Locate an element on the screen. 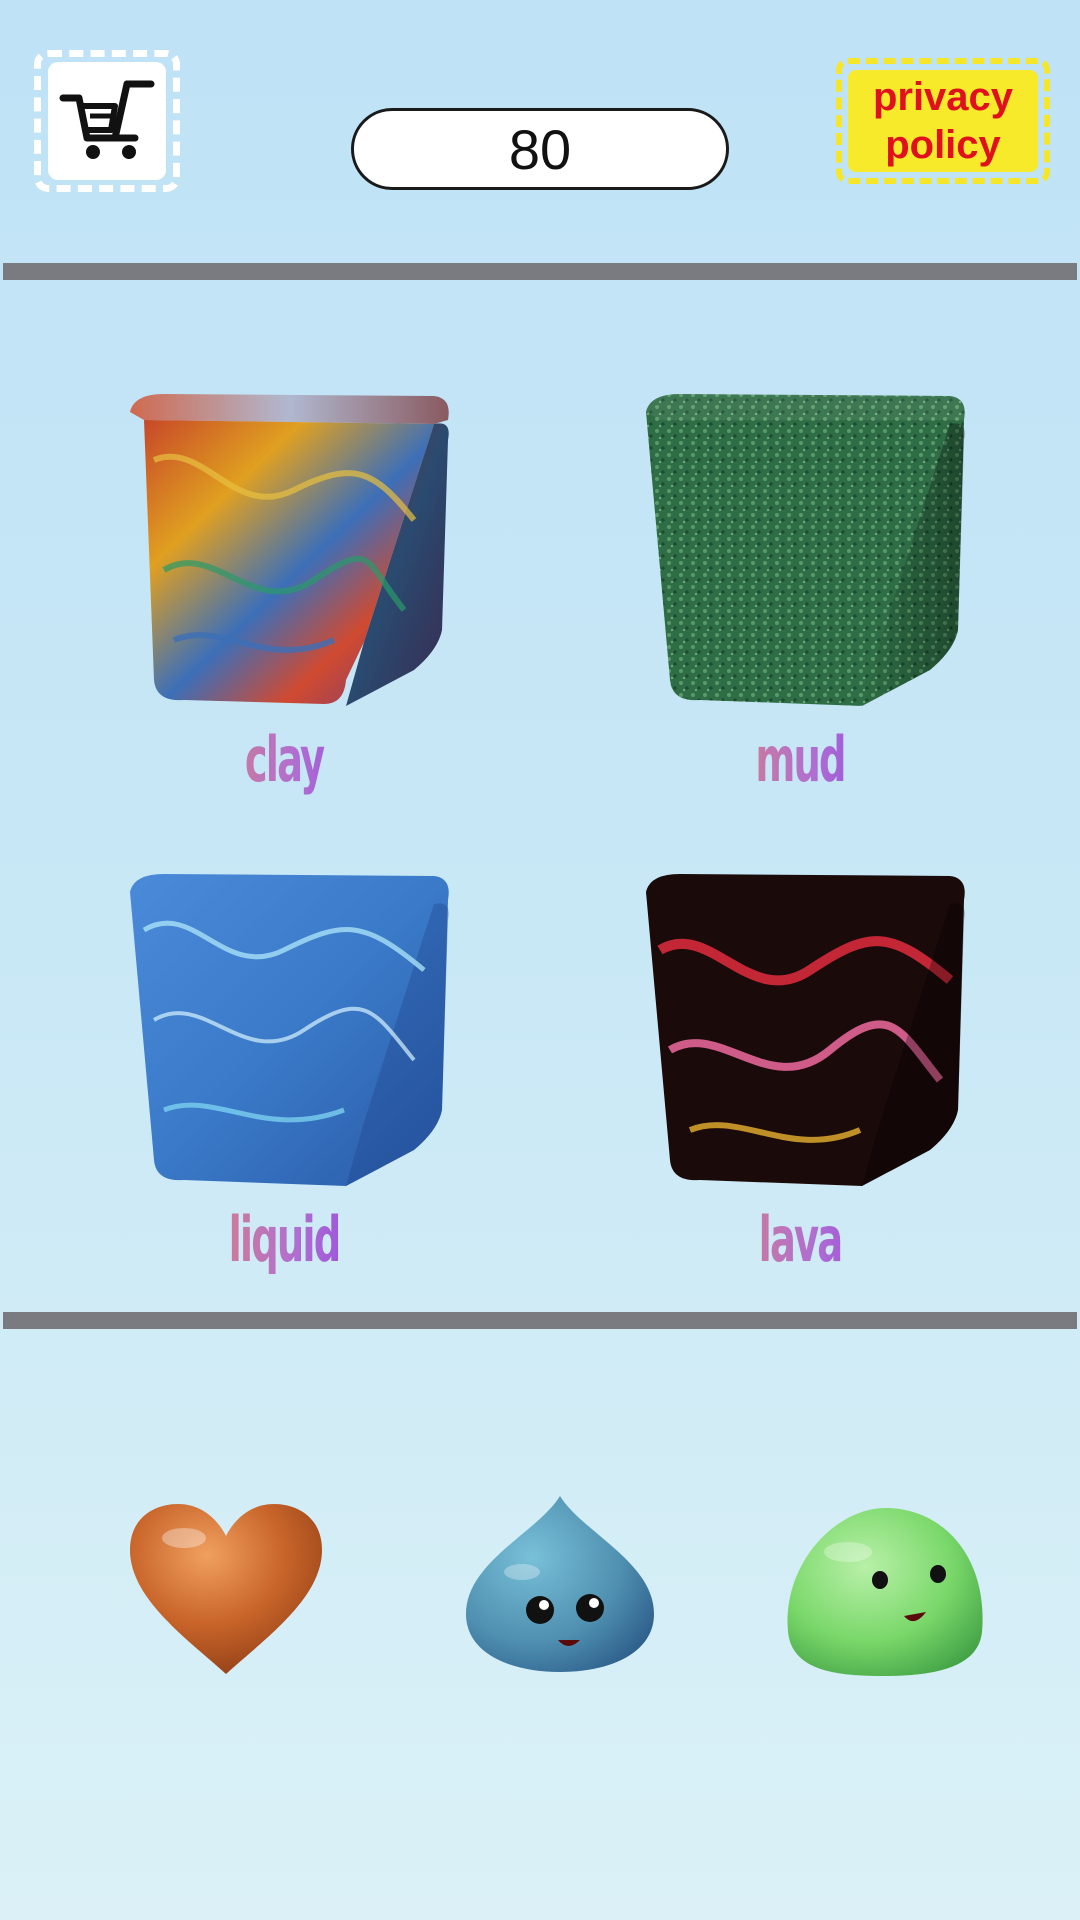 The width and height of the screenshot is (1080, 1920). heart-icon is located at coordinates (226, 1589).